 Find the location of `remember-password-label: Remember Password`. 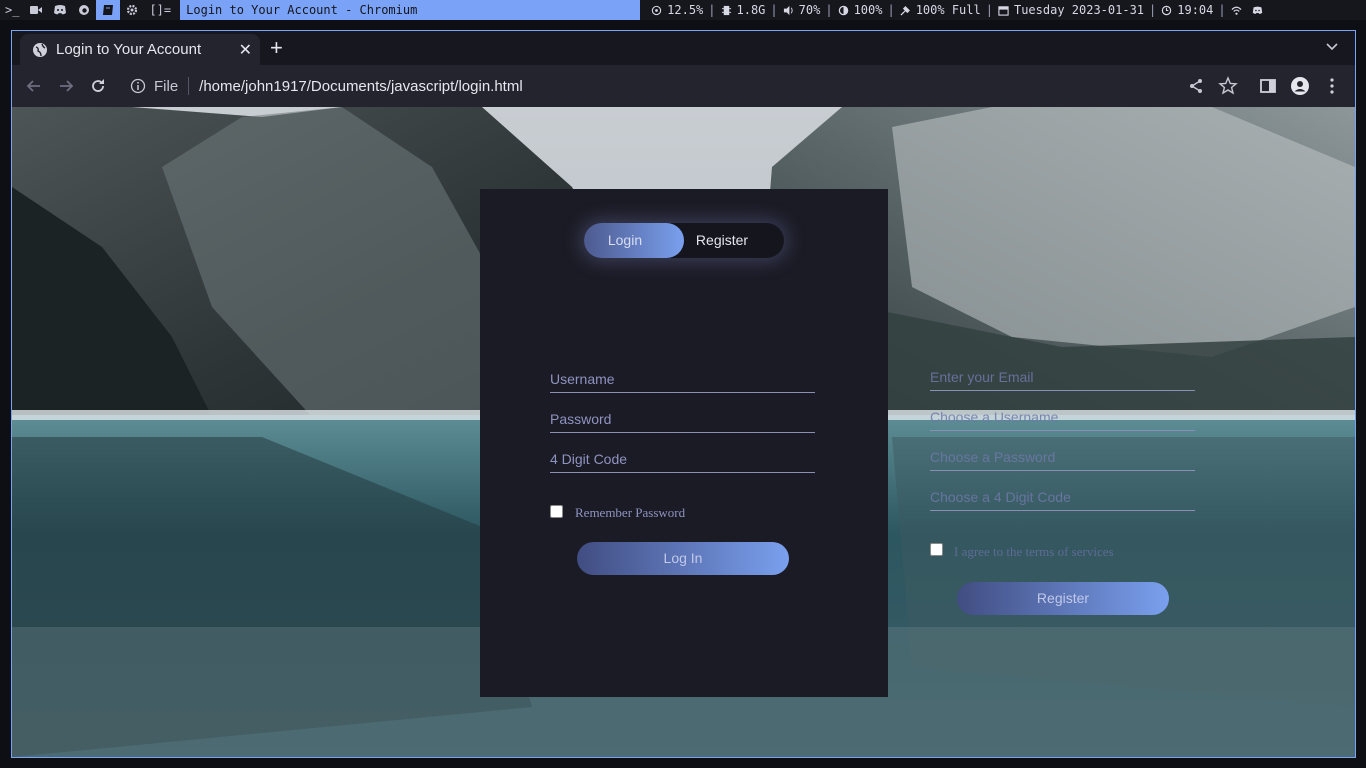

remember-password-label: Remember Password is located at coordinates (630, 512).